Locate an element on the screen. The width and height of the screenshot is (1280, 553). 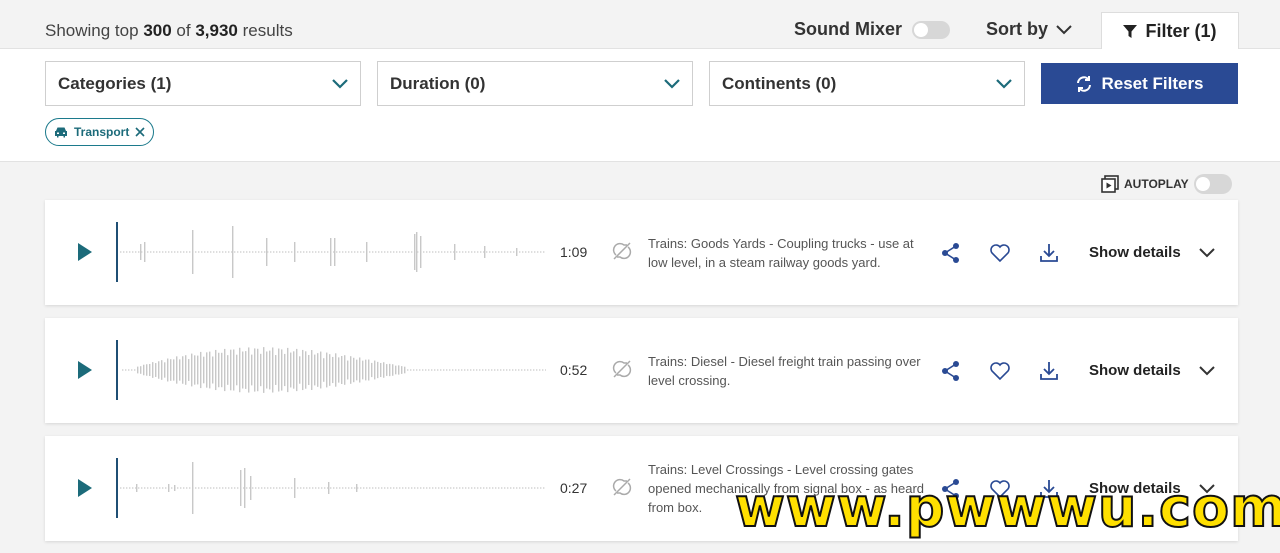
categories-dropdown: Categories (1) is located at coordinates (203, 83).